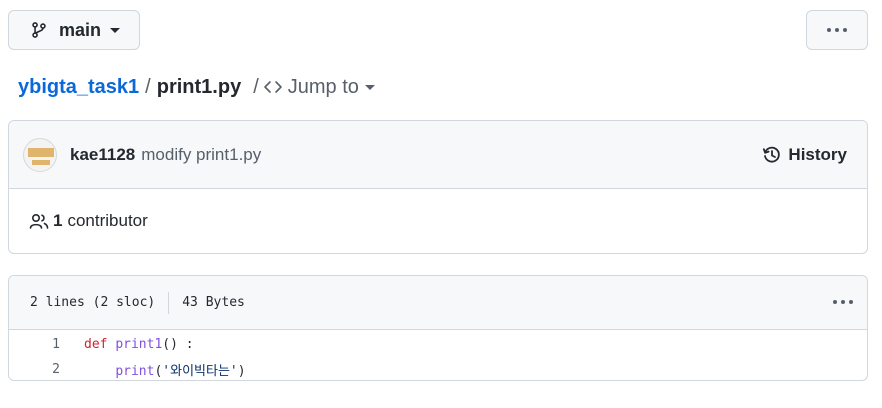  What do you see at coordinates (39, 221) in the screenshot?
I see `people-icon` at bounding box center [39, 221].